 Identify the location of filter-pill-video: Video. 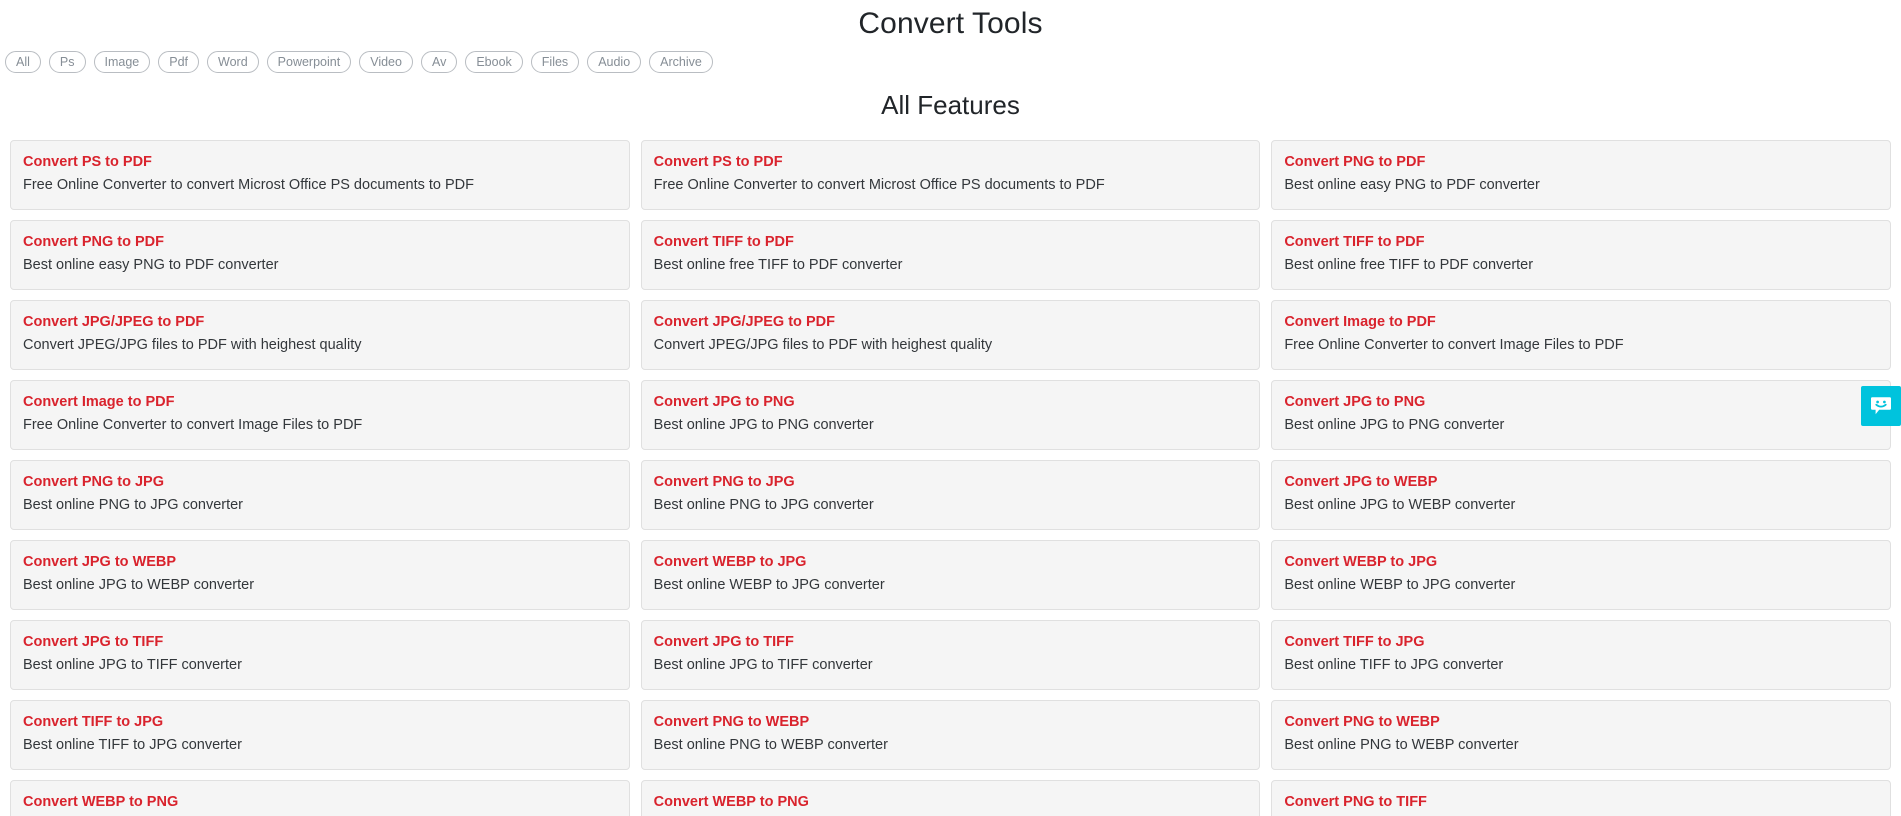
(386, 62).